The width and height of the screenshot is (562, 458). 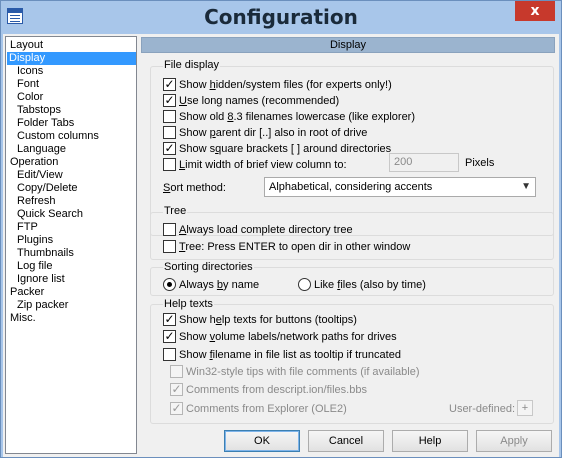 What do you see at coordinates (169, 284) in the screenshot?
I see `sort-by-name-radio` at bounding box center [169, 284].